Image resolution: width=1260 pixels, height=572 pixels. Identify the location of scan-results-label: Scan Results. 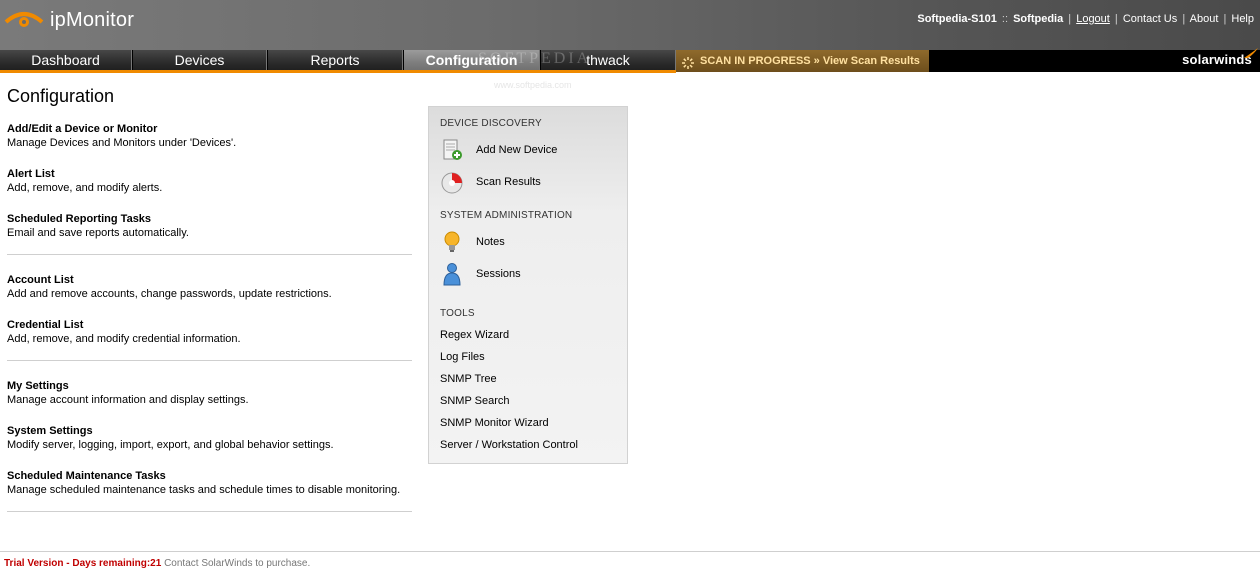
(508, 182).